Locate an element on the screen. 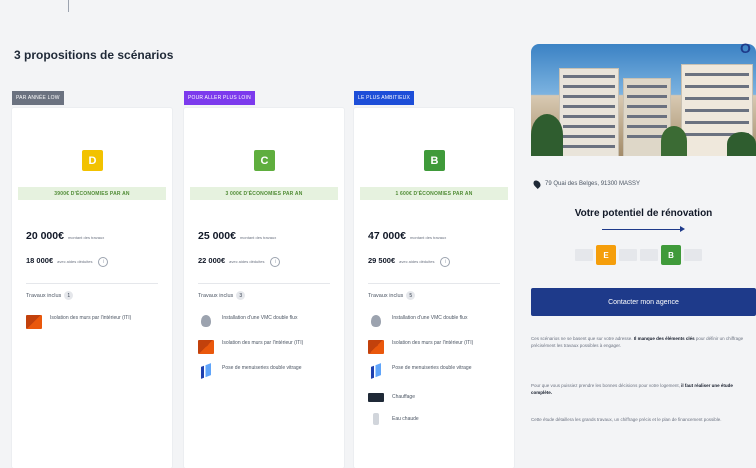 This screenshot has width=756, height=468. work-item-label: Chauffage is located at coordinates (403, 397).